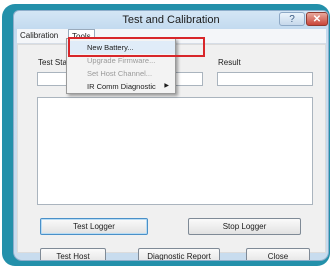  What do you see at coordinates (136, 47) in the screenshot?
I see `highlight-box` at bounding box center [136, 47].